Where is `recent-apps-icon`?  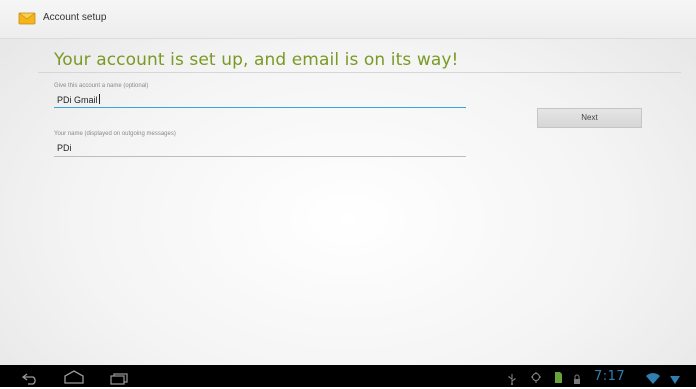
recent-apps-icon is located at coordinates (119, 379).